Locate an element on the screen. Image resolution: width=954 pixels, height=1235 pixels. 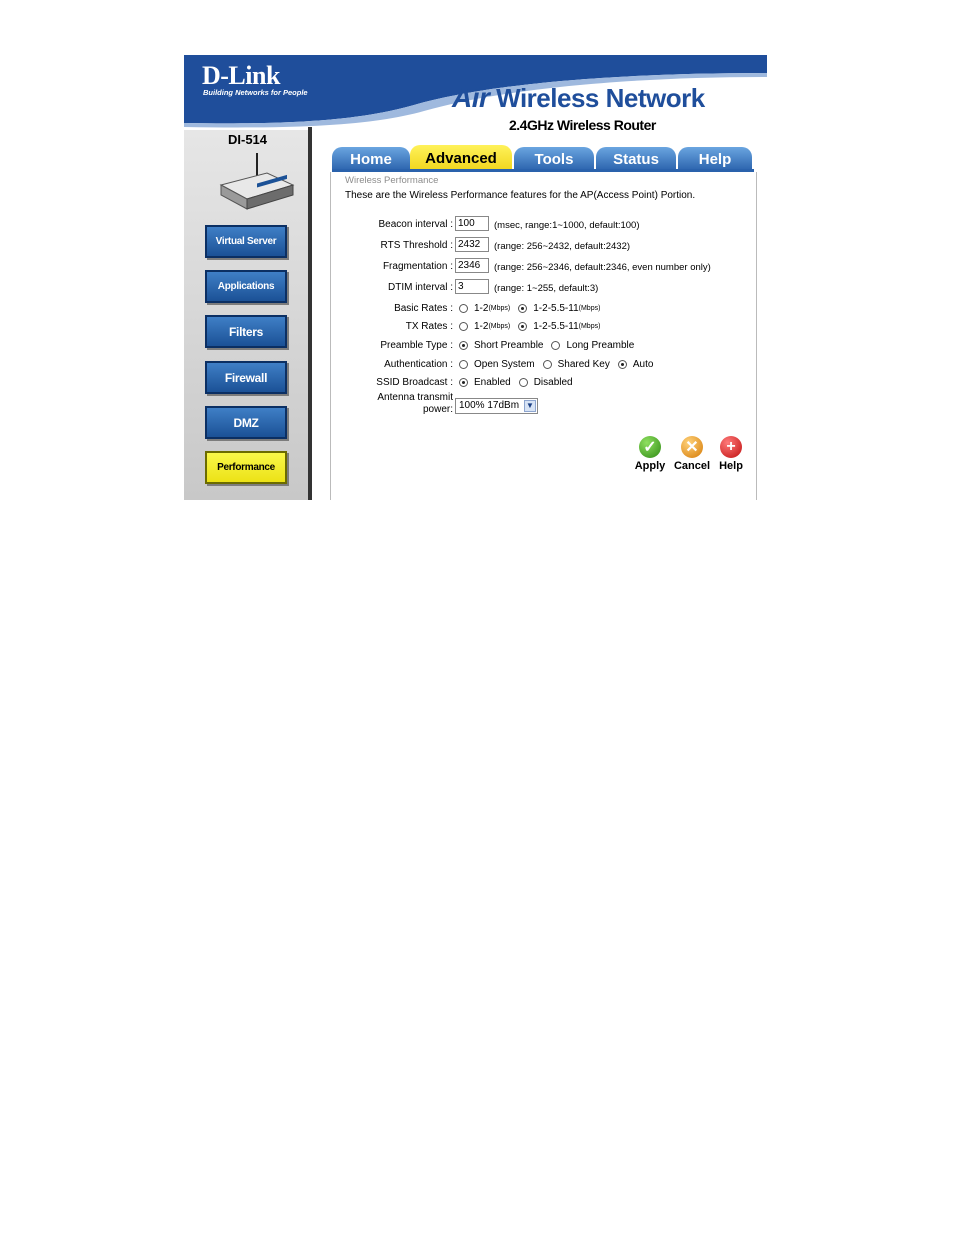
basic-rates-unit-2: (Mbps) is located at coordinates (589, 308).